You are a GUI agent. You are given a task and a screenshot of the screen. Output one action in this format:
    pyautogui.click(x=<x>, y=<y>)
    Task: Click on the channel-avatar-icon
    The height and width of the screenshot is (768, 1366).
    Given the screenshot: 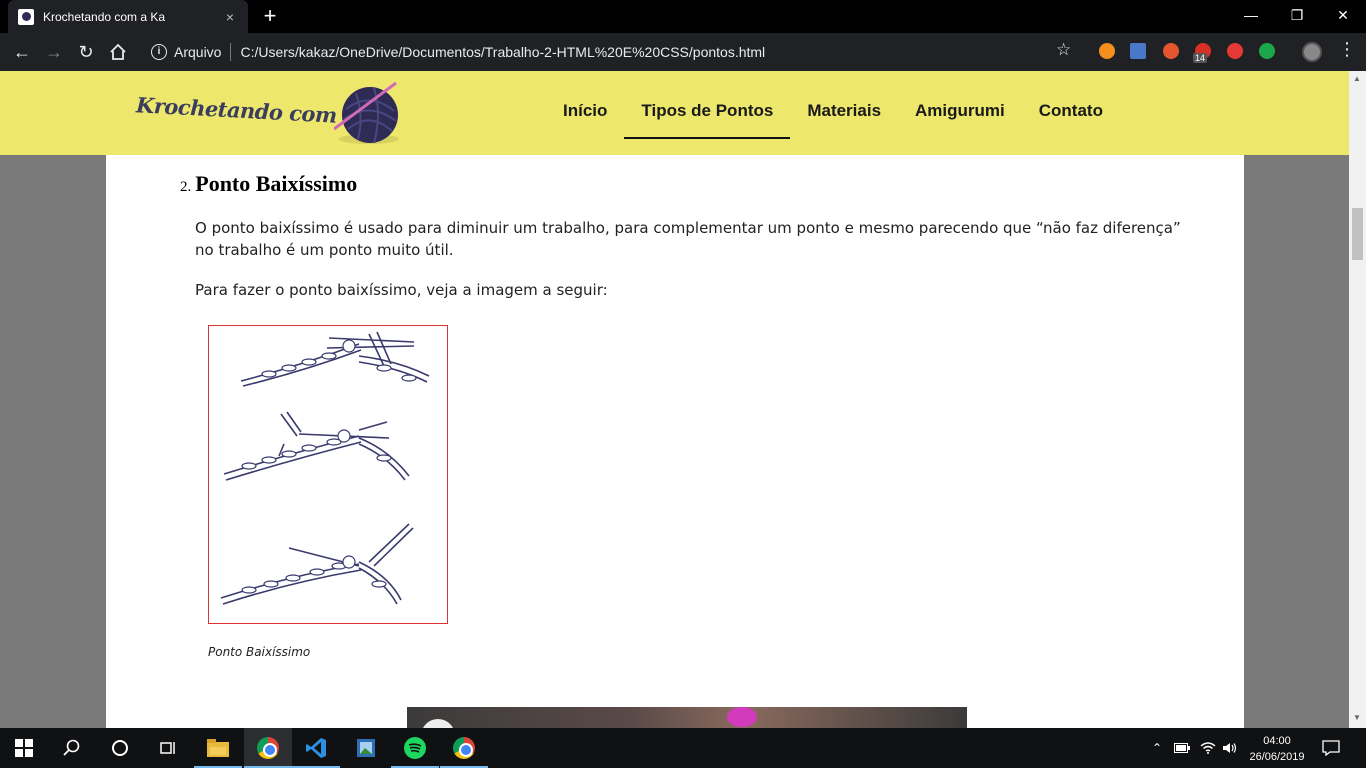 What is the action you would take?
    pyautogui.click(x=438, y=723)
    